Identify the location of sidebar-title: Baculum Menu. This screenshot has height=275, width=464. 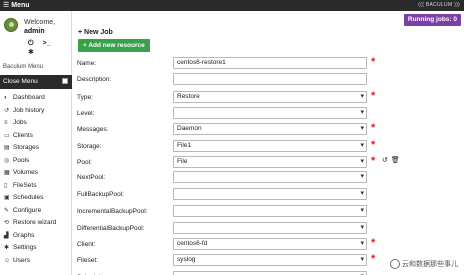
(23, 67).